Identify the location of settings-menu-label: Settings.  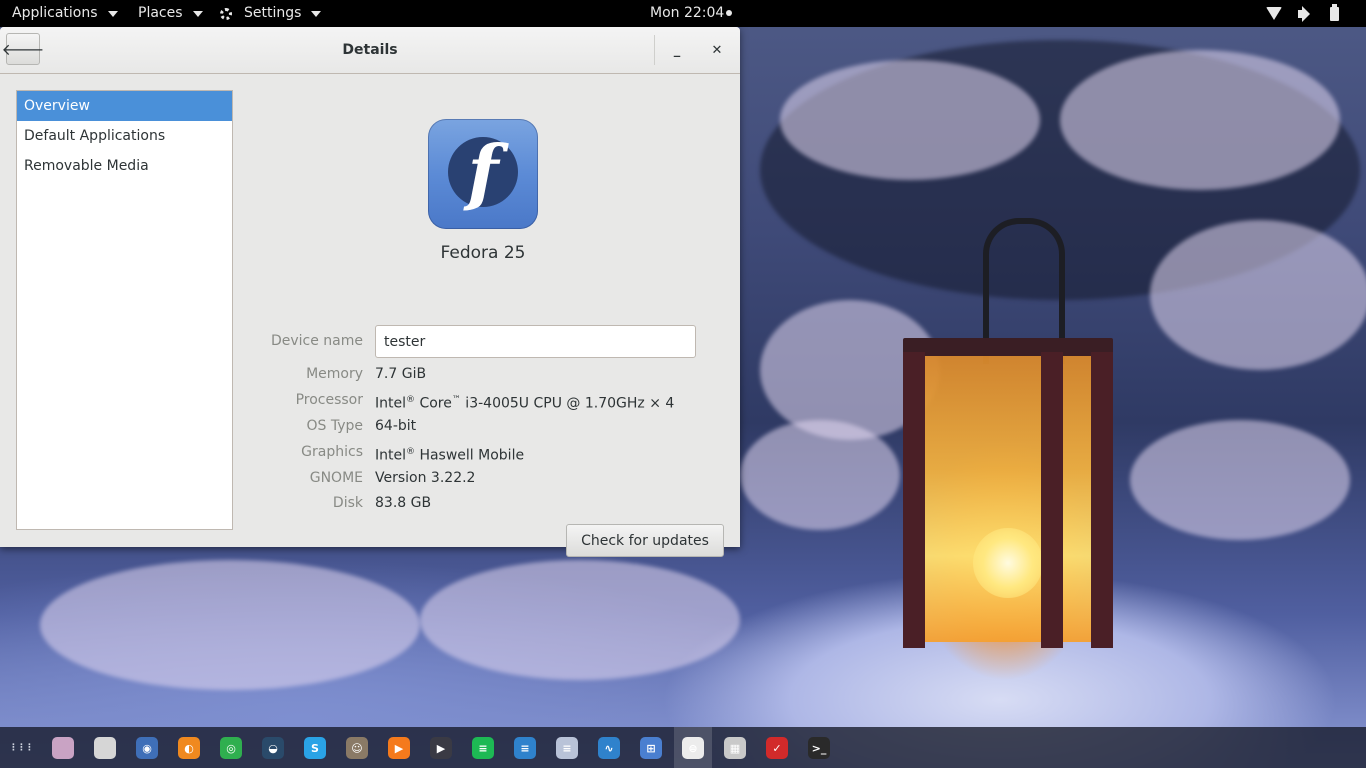
(273, 13).